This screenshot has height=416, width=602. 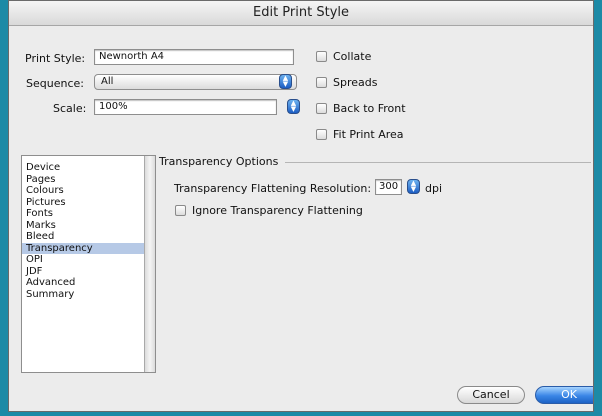 What do you see at coordinates (84, 237) in the screenshot?
I see `sidebar-item-bleed: Bleed` at bounding box center [84, 237].